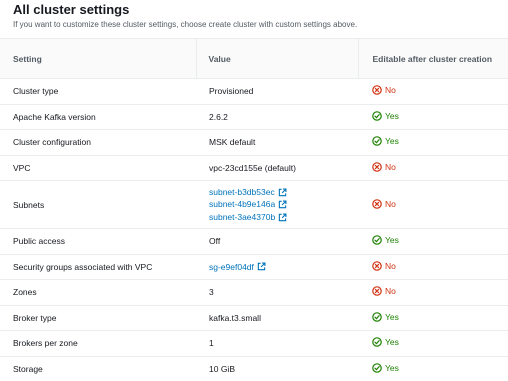 The height and width of the screenshot is (381, 508). I want to click on table-row: Cluster type Provisioned No, so click(254, 91).